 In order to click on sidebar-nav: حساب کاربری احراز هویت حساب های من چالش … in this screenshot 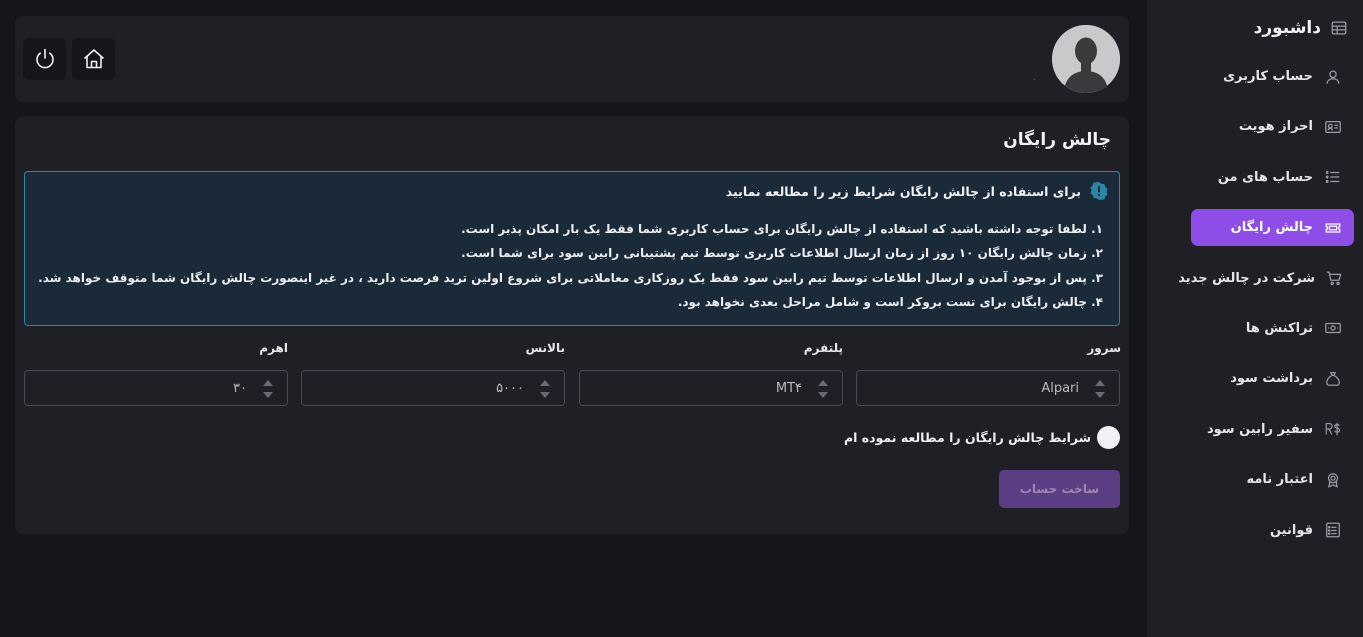, I will do `click(1266, 310)`.